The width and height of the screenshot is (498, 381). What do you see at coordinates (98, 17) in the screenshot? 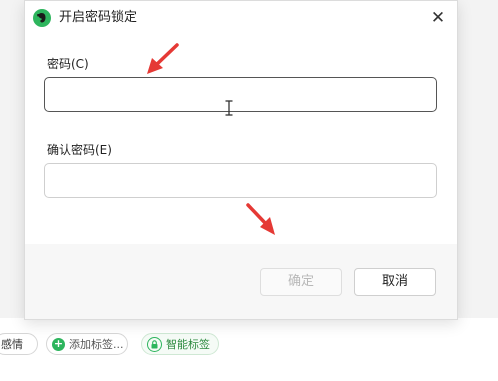
I see `dialog-title: 开启密码锁定` at bounding box center [98, 17].